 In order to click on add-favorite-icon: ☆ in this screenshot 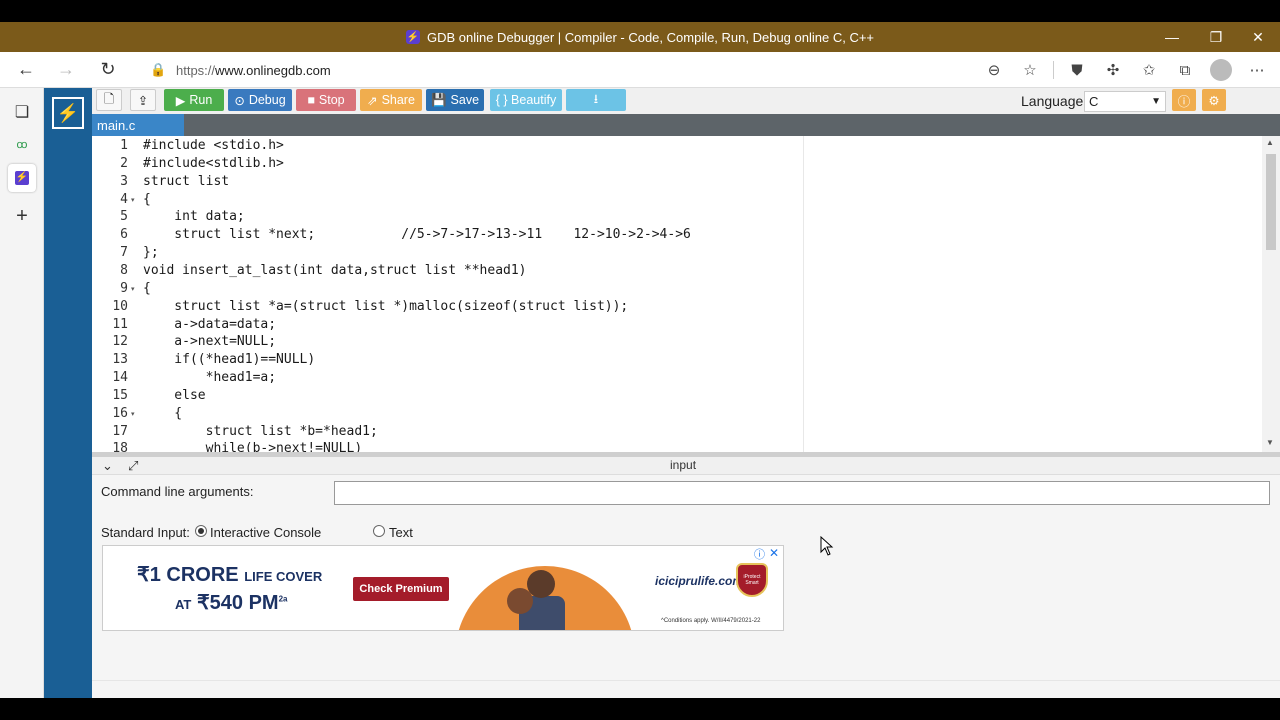, I will do `click(1030, 70)`.